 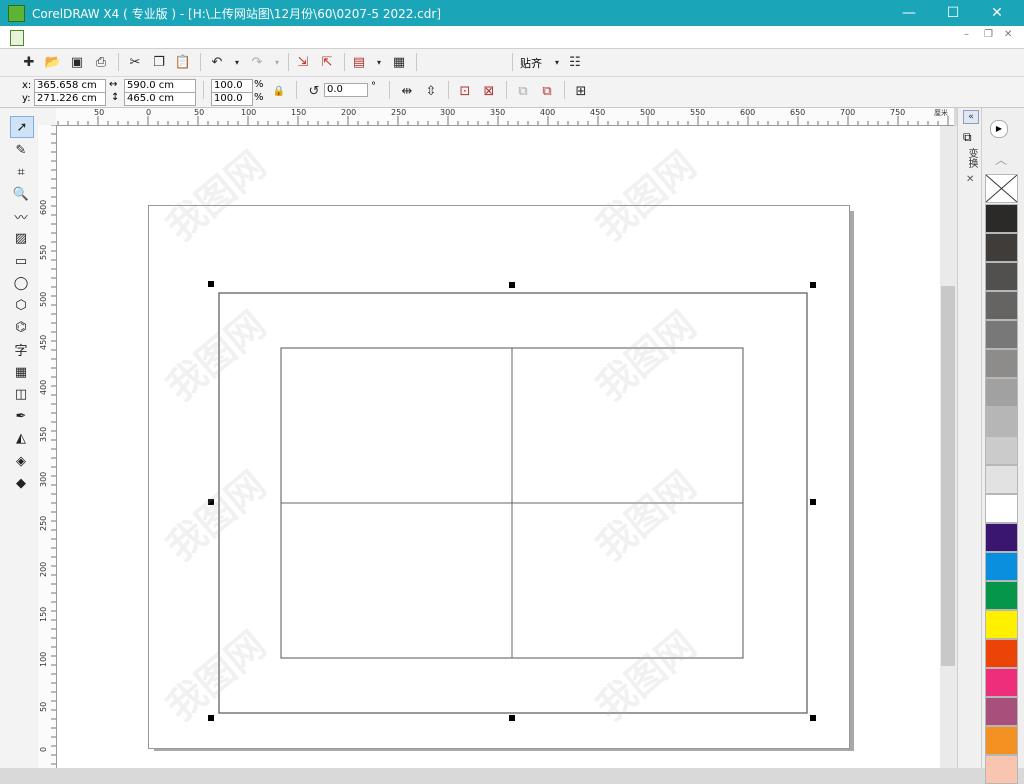 What do you see at coordinates (581, 91) in the screenshot?
I see `convert-to-curves-icon: ⊞` at bounding box center [581, 91].